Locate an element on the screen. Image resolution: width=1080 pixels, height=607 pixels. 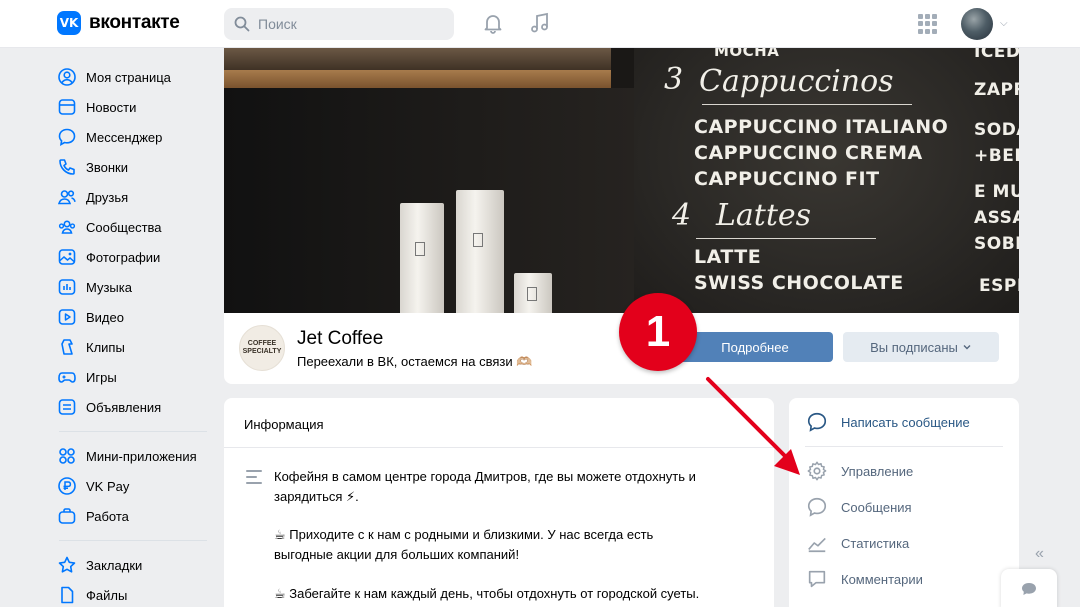
community-name: Jet Coffee is located at coordinates (340, 338).